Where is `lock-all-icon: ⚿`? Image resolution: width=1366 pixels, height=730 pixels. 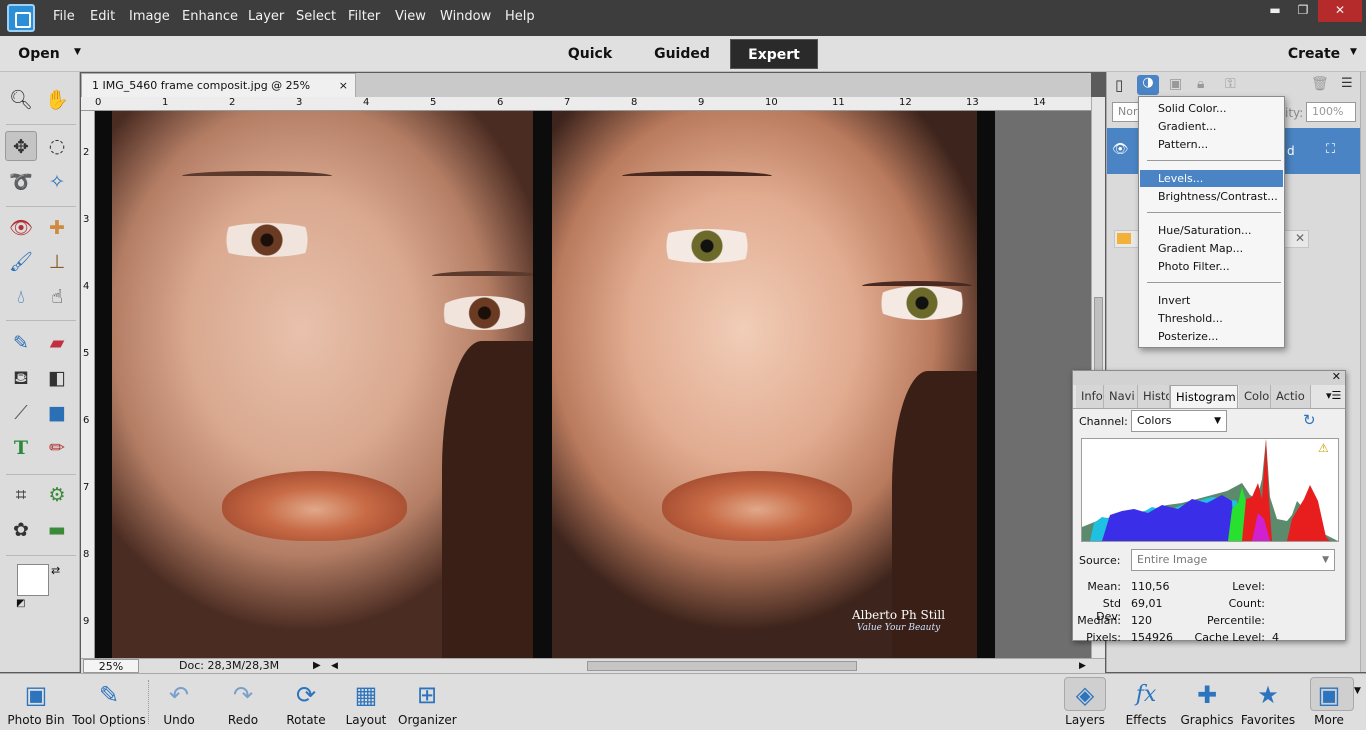 lock-all-icon: ⚿ is located at coordinates (1230, 84).